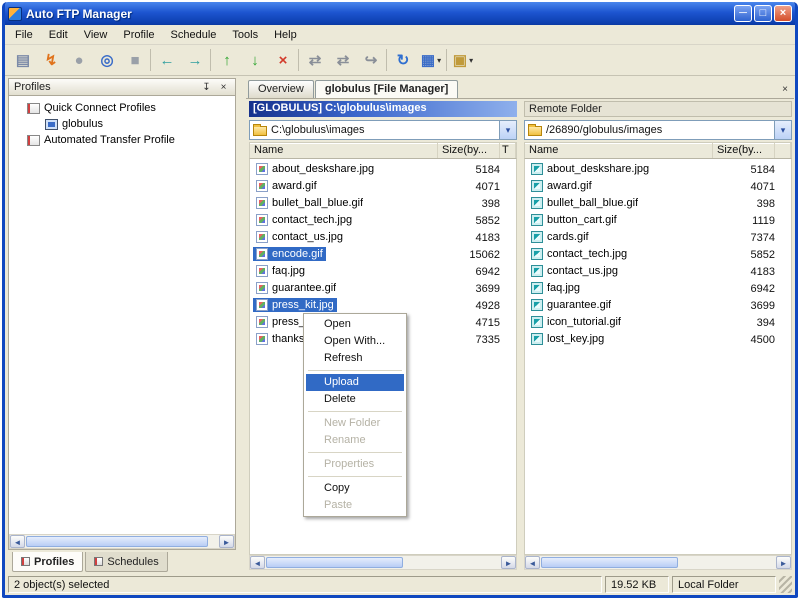 The height and width of the screenshot is (600, 800). Describe the element at coordinates (343, 60) in the screenshot. I see `cancel-all-transfers-button: ⇄ ▾` at that location.